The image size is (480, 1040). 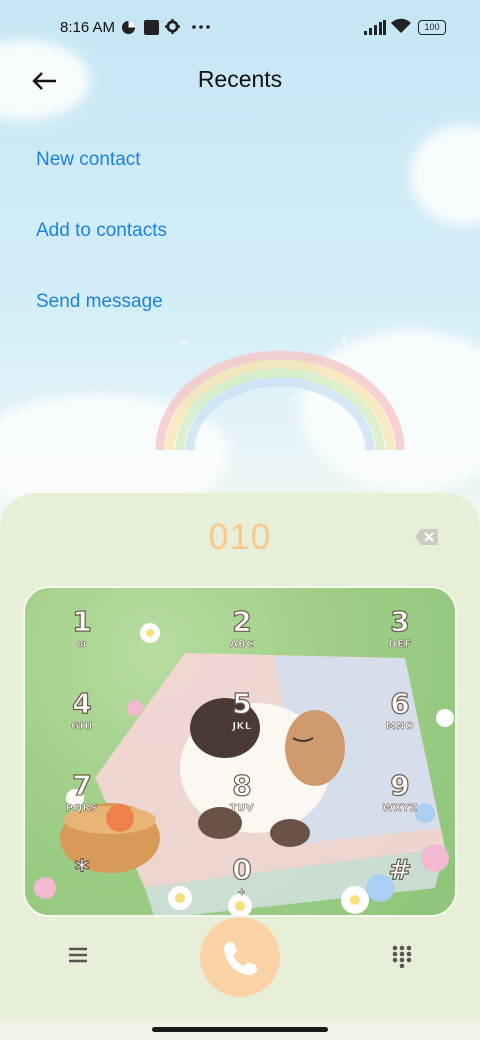 I want to click on key-letters: MNO, so click(x=400, y=727).